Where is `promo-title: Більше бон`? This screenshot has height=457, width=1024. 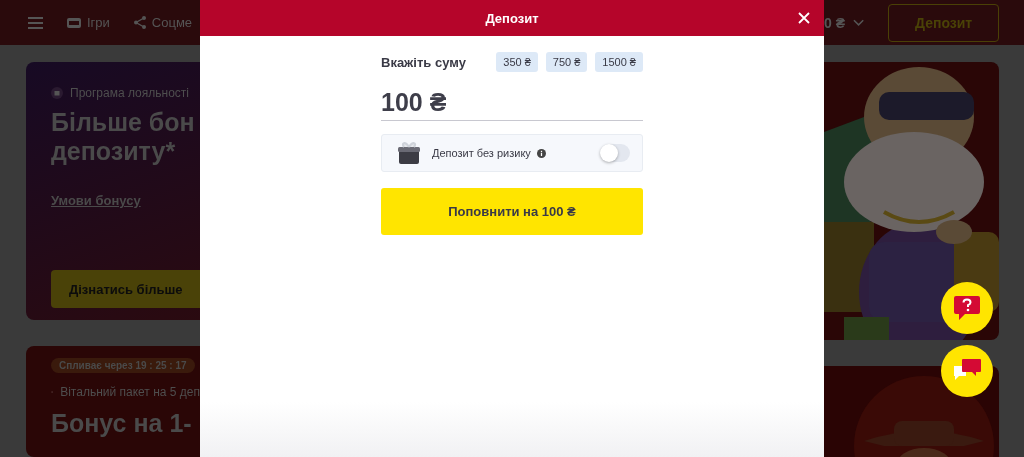
promo-title: Більше бон is located at coordinates (123, 122).